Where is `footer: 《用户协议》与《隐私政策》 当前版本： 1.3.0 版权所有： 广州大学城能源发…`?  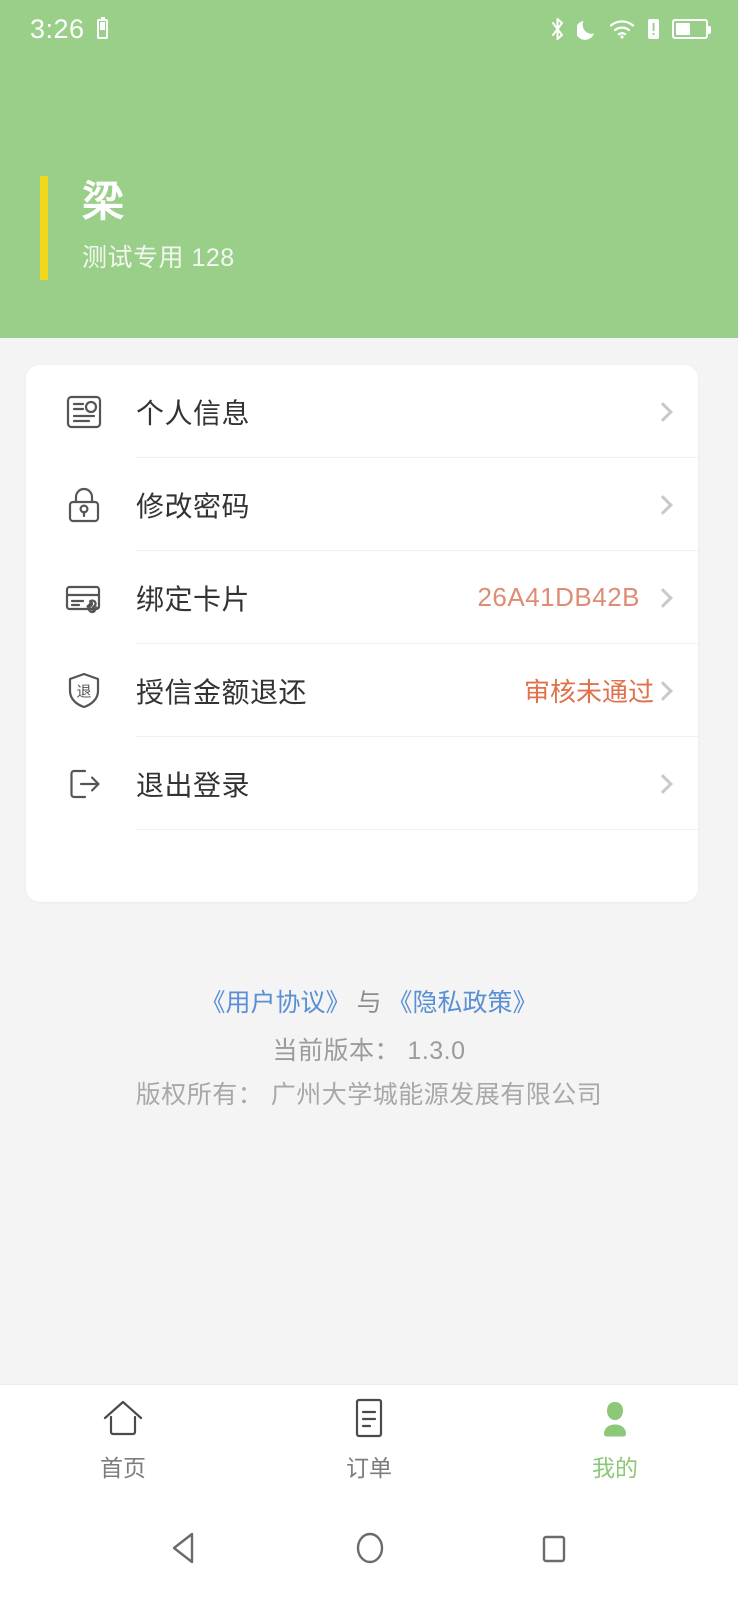 footer: 《用户协议》与《隐私政策》 当前版本： 1.3.0 版权所有： 广州大学城能源发… is located at coordinates (369, 1048).